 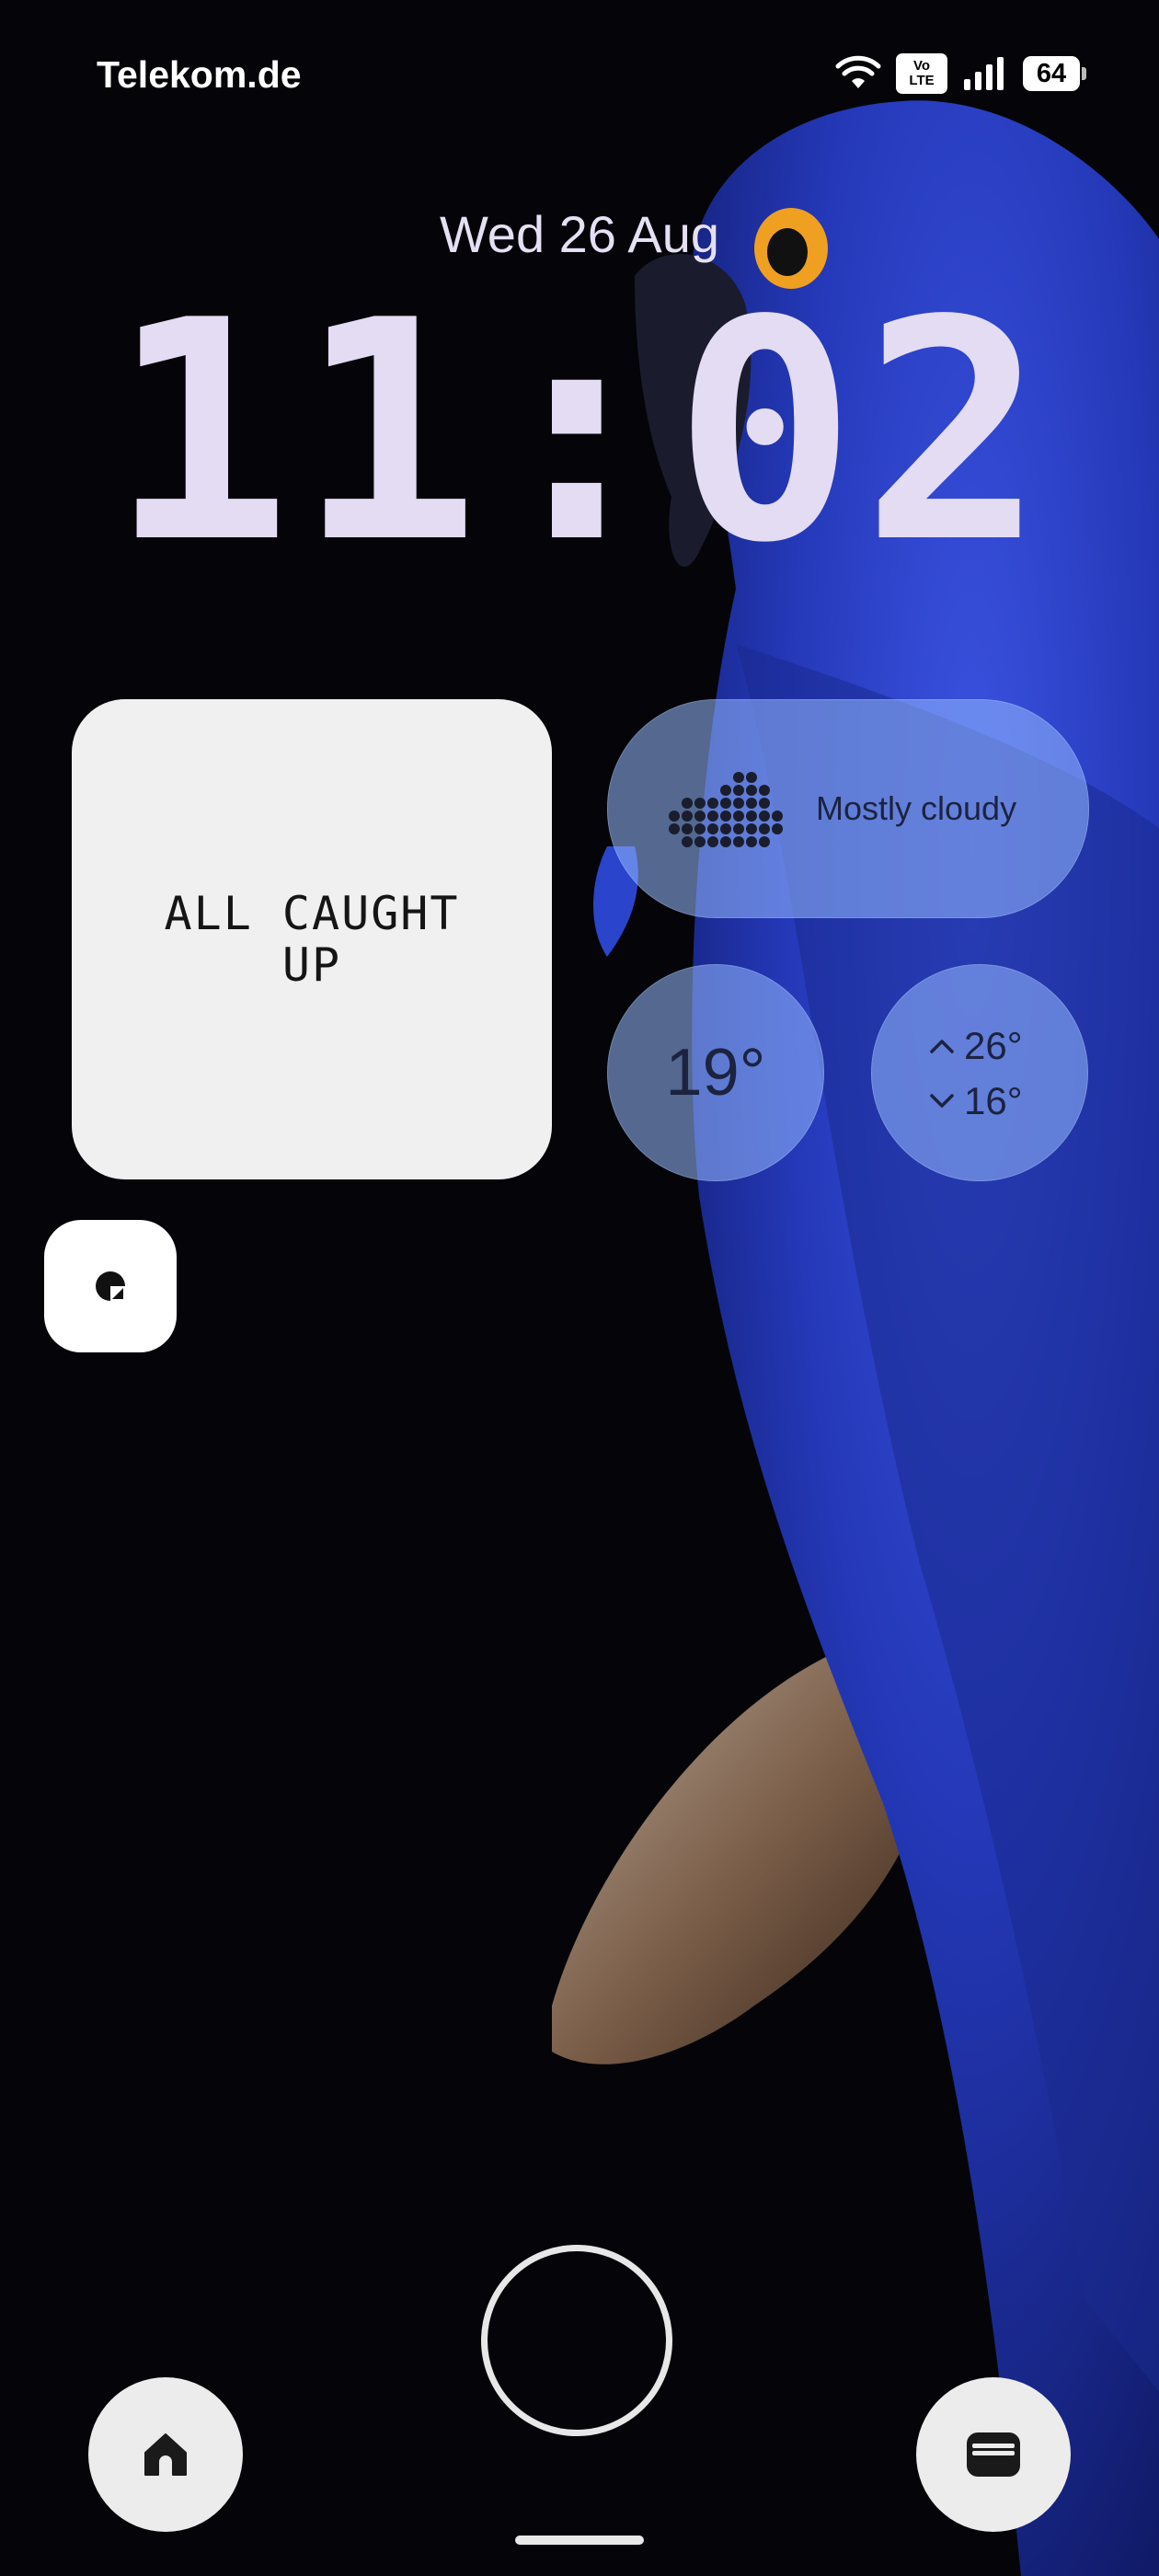 I want to click on gesture-nav-handle, so click(x=579, y=2540).